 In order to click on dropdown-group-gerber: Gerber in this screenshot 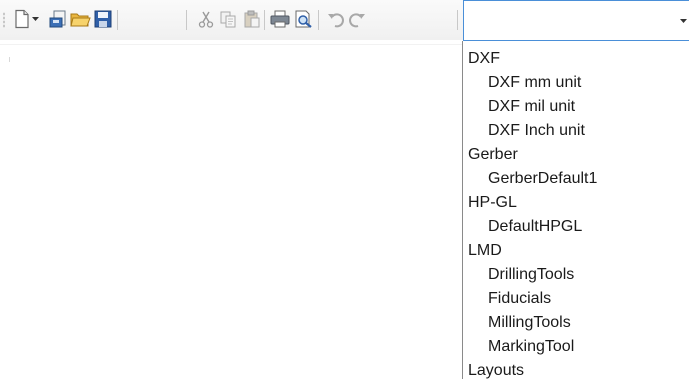, I will do `click(490, 155)`.